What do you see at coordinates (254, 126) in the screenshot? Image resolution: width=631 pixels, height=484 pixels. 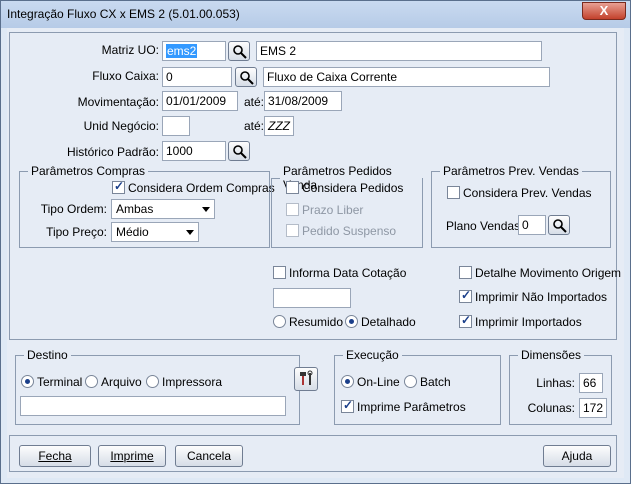 I see `unid-negocio-ate-label: até:` at bounding box center [254, 126].